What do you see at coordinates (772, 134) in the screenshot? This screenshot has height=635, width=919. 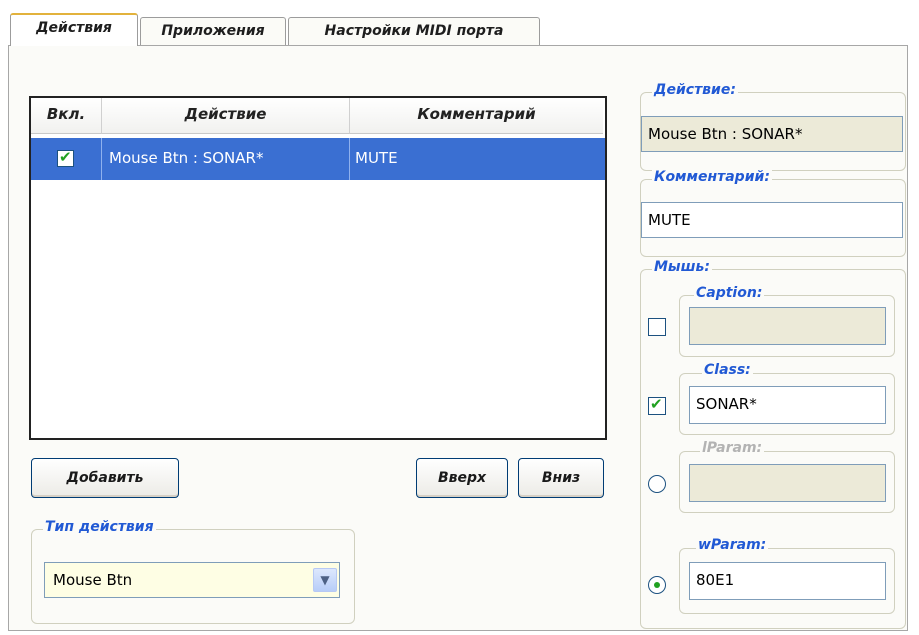 I see `action-field: Mouse Btn : SONAR*` at bounding box center [772, 134].